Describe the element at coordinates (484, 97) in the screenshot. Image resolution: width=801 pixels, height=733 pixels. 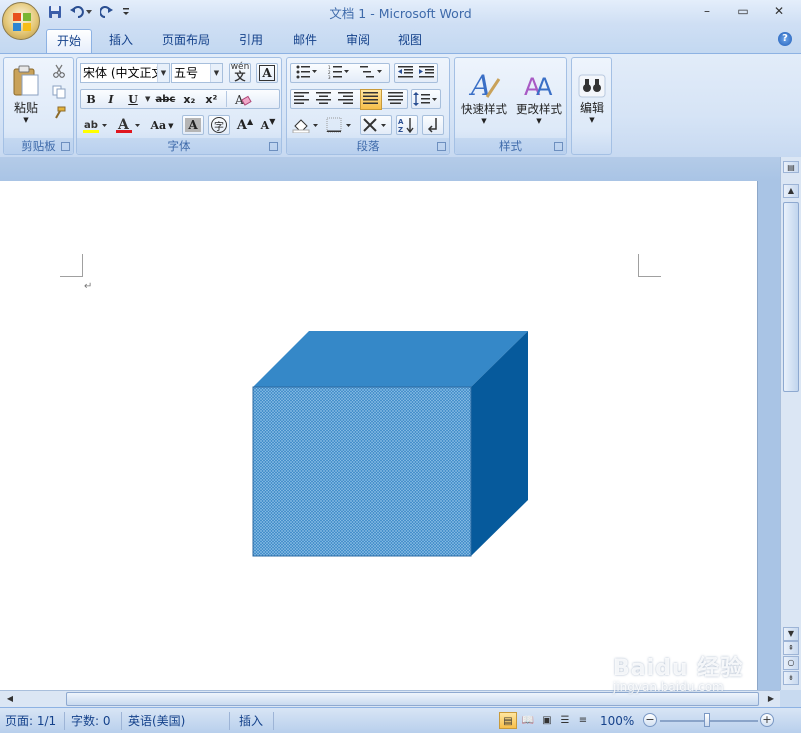
I see `quick-styles-button: A 快速样式 ▼` at that location.